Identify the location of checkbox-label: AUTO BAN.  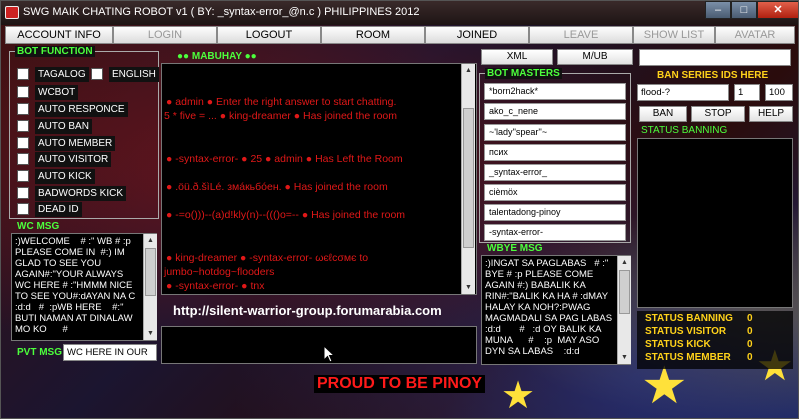
(63, 126).